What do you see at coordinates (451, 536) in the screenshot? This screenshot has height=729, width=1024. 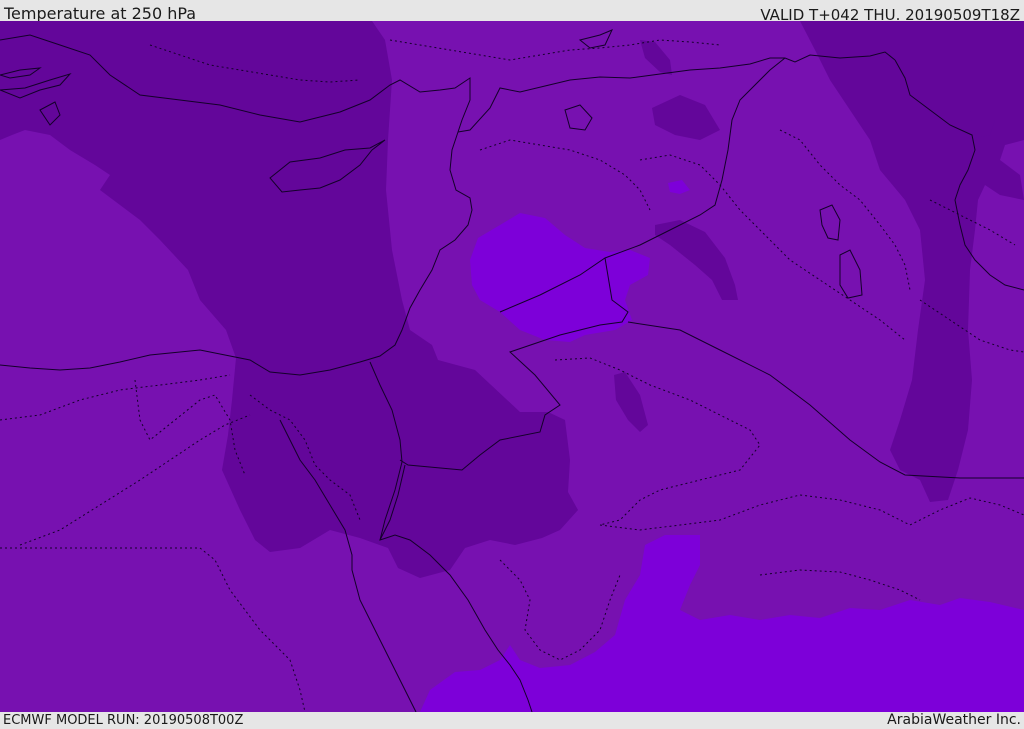 I see `sinai-redsea-coastline` at bounding box center [451, 536].